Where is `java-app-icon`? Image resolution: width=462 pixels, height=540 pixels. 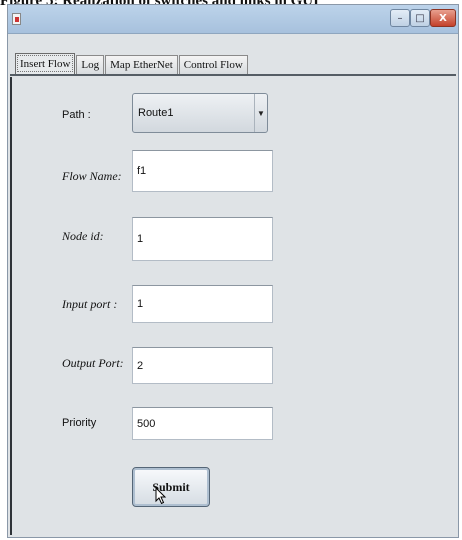 java-app-icon is located at coordinates (16, 19).